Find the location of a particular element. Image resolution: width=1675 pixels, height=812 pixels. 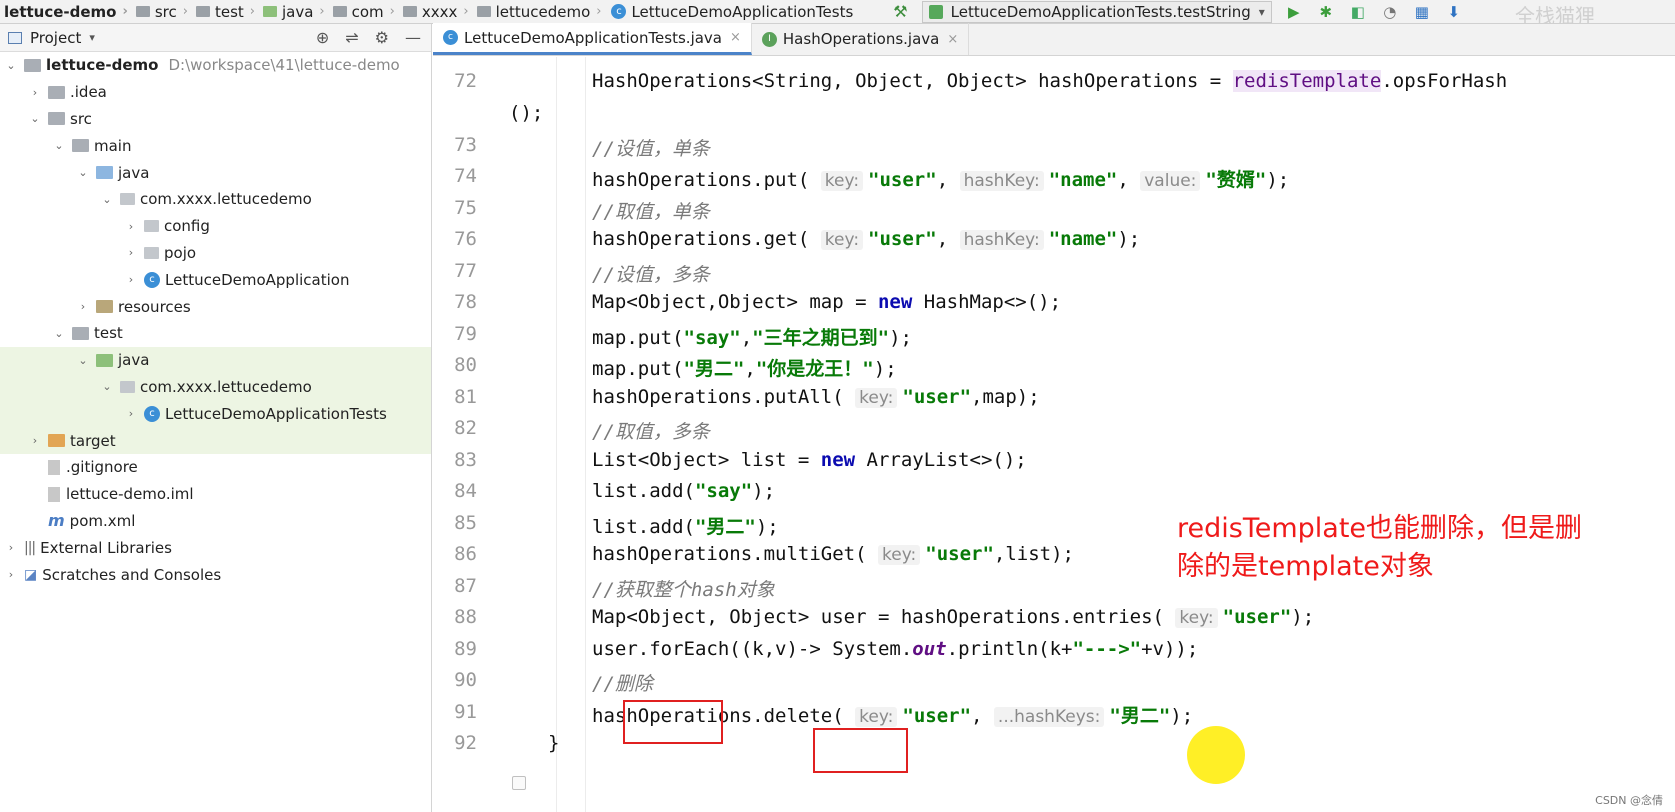

tree-item: › ||| External Libraries is located at coordinates (215, 547).